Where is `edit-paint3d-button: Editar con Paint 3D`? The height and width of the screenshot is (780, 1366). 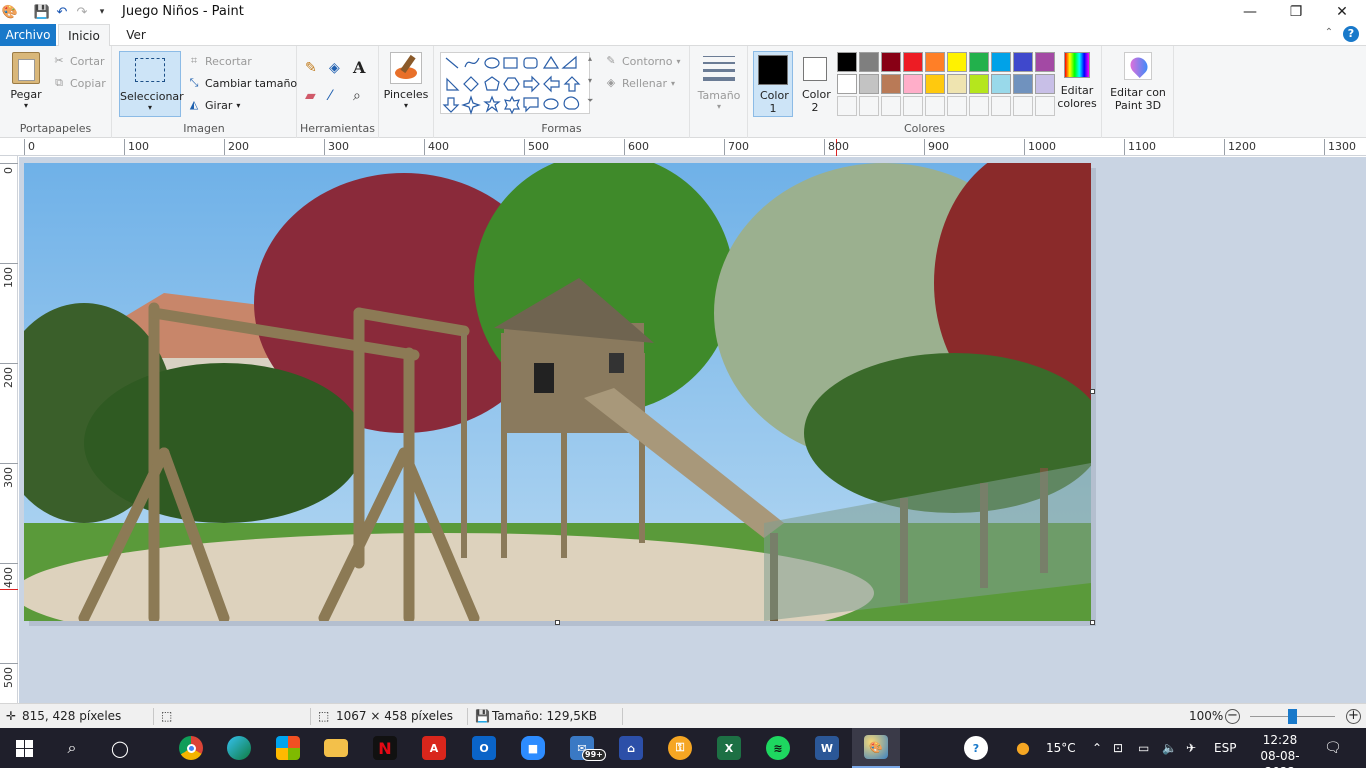 edit-paint3d-button: Editar con Paint 3D is located at coordinates (1138, 82).